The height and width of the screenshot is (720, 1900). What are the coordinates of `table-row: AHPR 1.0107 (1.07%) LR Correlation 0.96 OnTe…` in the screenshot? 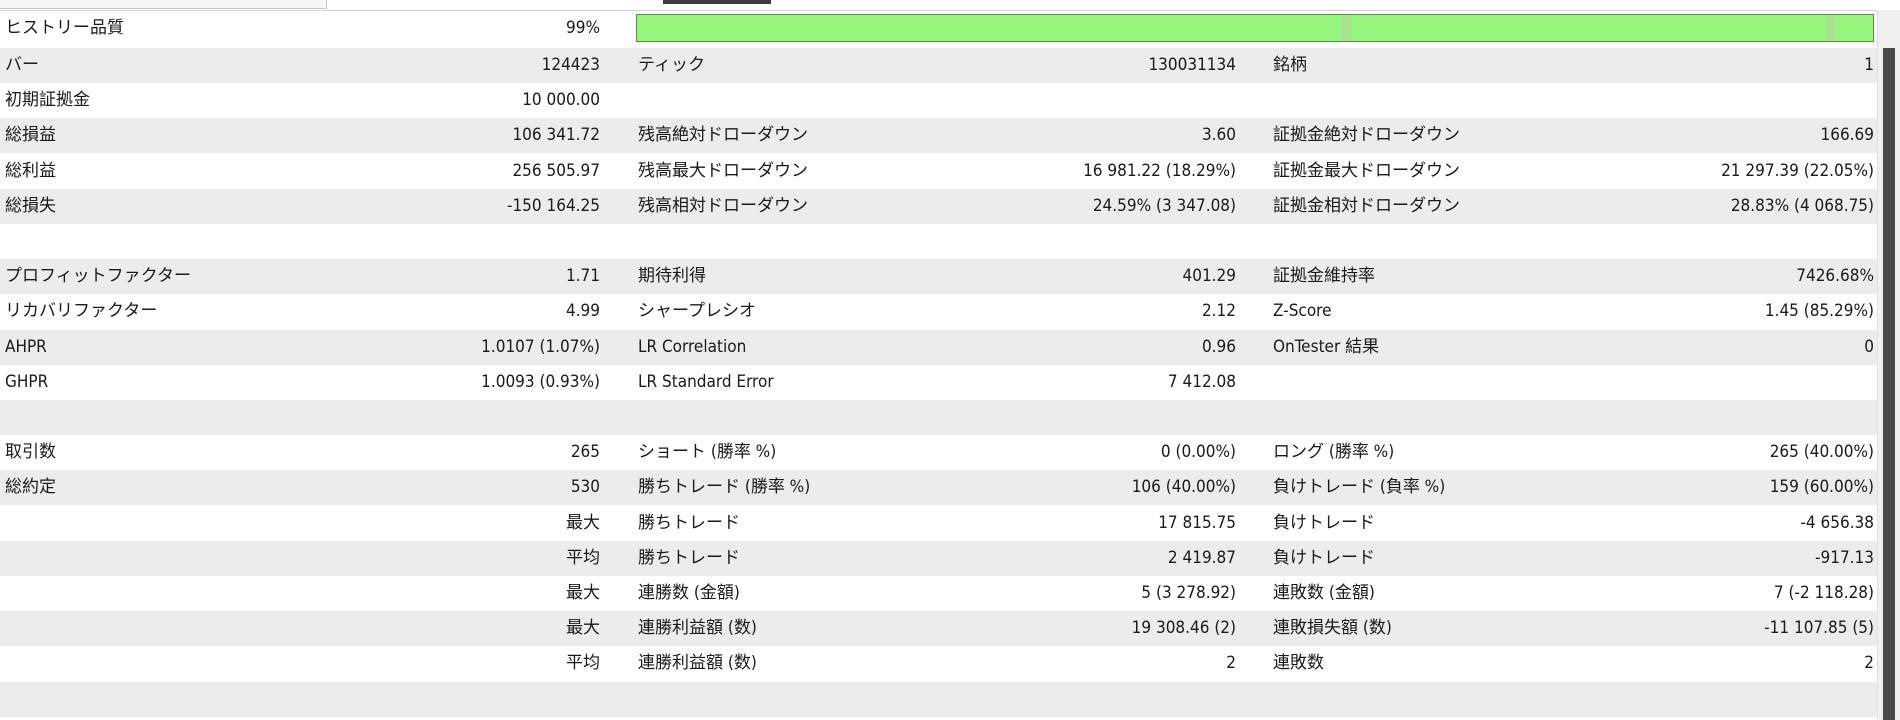 It's located at (939, 347).